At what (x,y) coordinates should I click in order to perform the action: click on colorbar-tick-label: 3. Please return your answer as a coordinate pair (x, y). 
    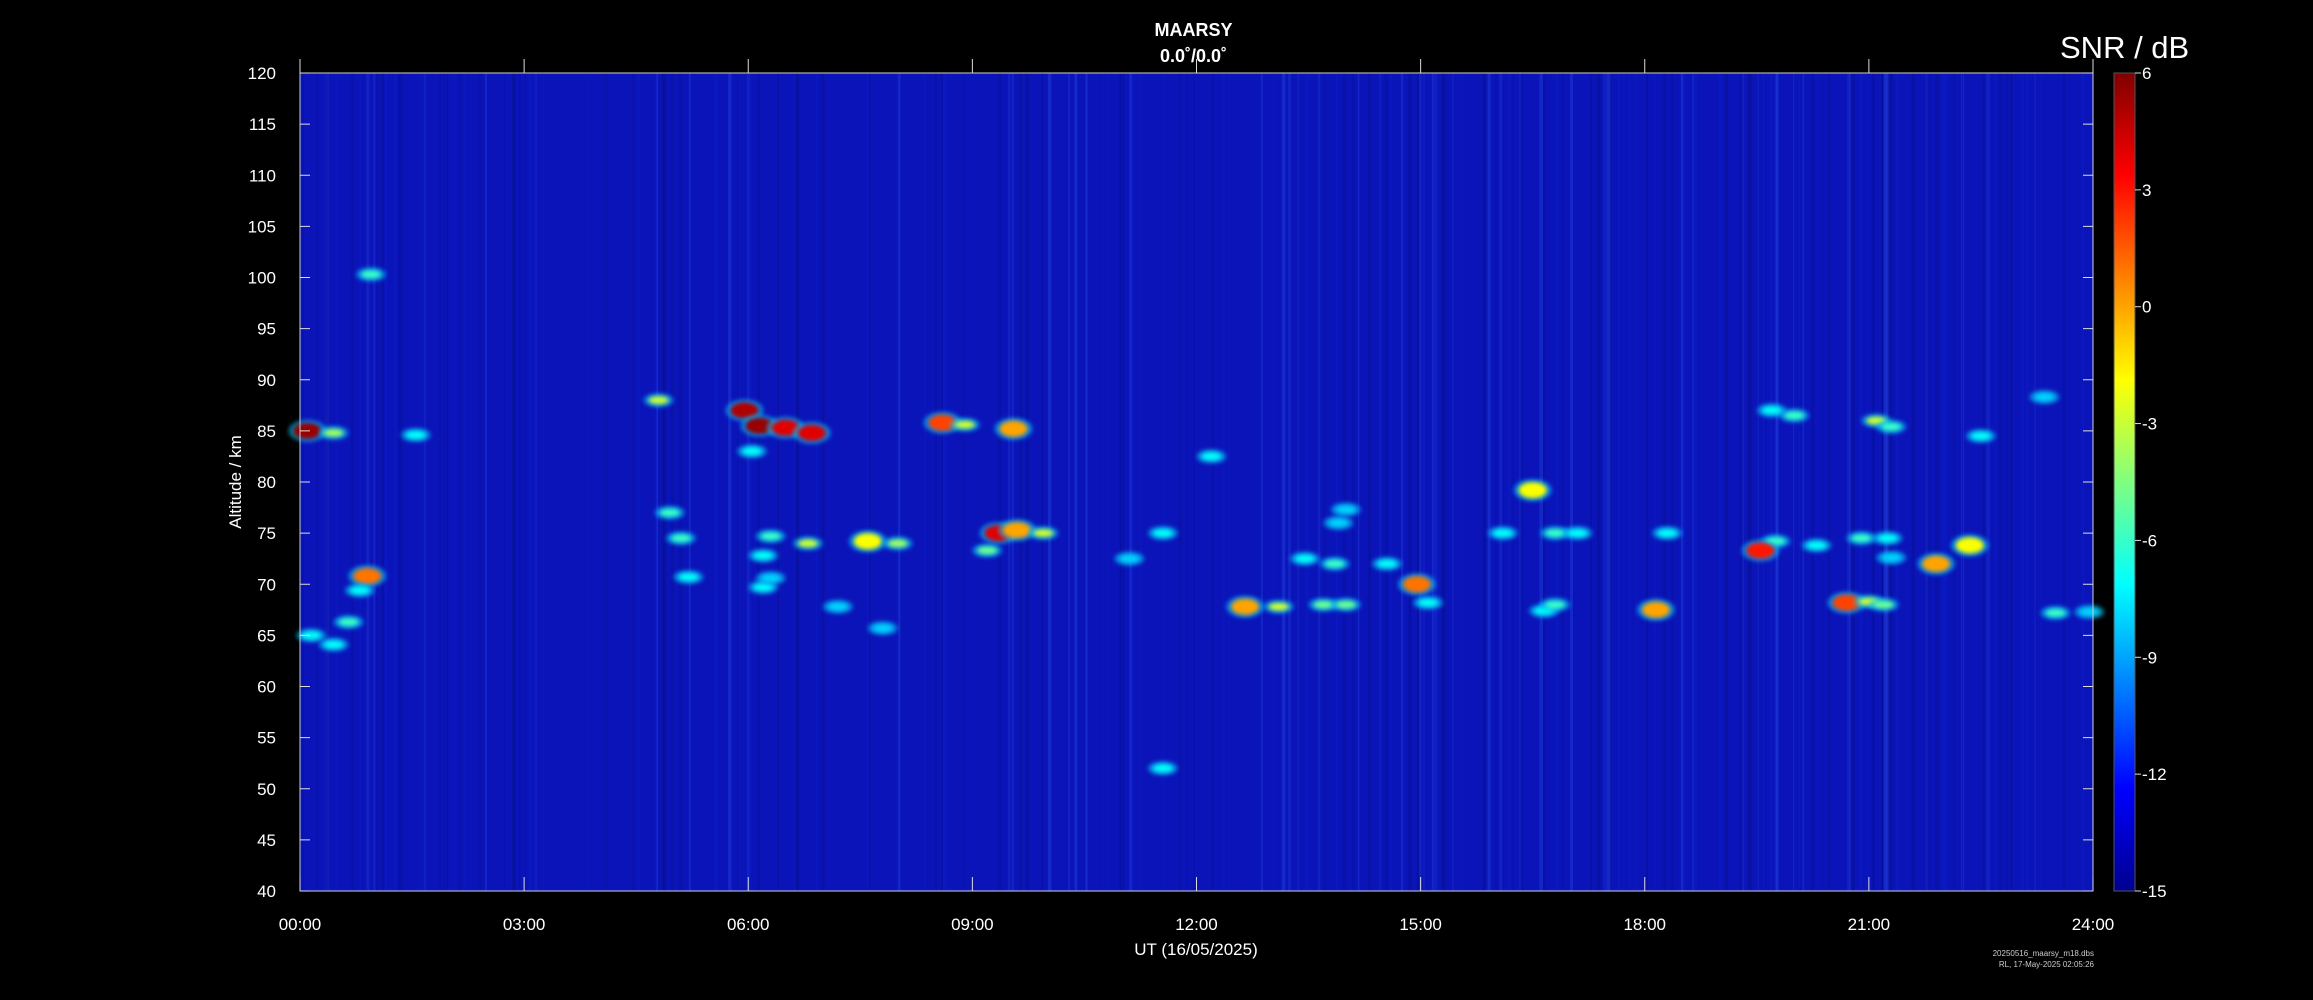
    Looking at the image, I should click on (2146, 190).